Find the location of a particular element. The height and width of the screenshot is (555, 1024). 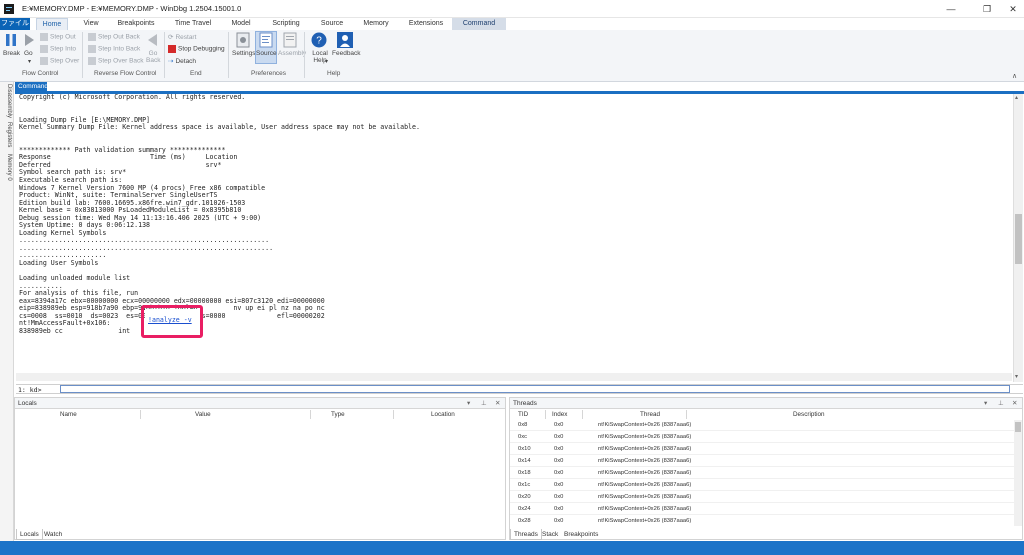

go-button: Go is located at coordinates (28, 53).